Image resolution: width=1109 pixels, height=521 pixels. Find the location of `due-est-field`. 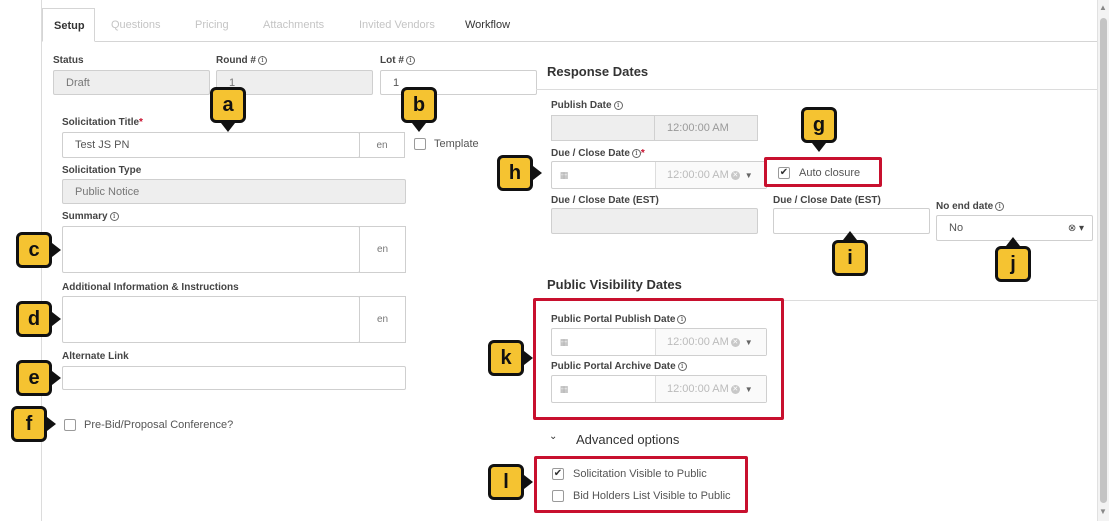

due-est-field is located at coordinates (654, 221).